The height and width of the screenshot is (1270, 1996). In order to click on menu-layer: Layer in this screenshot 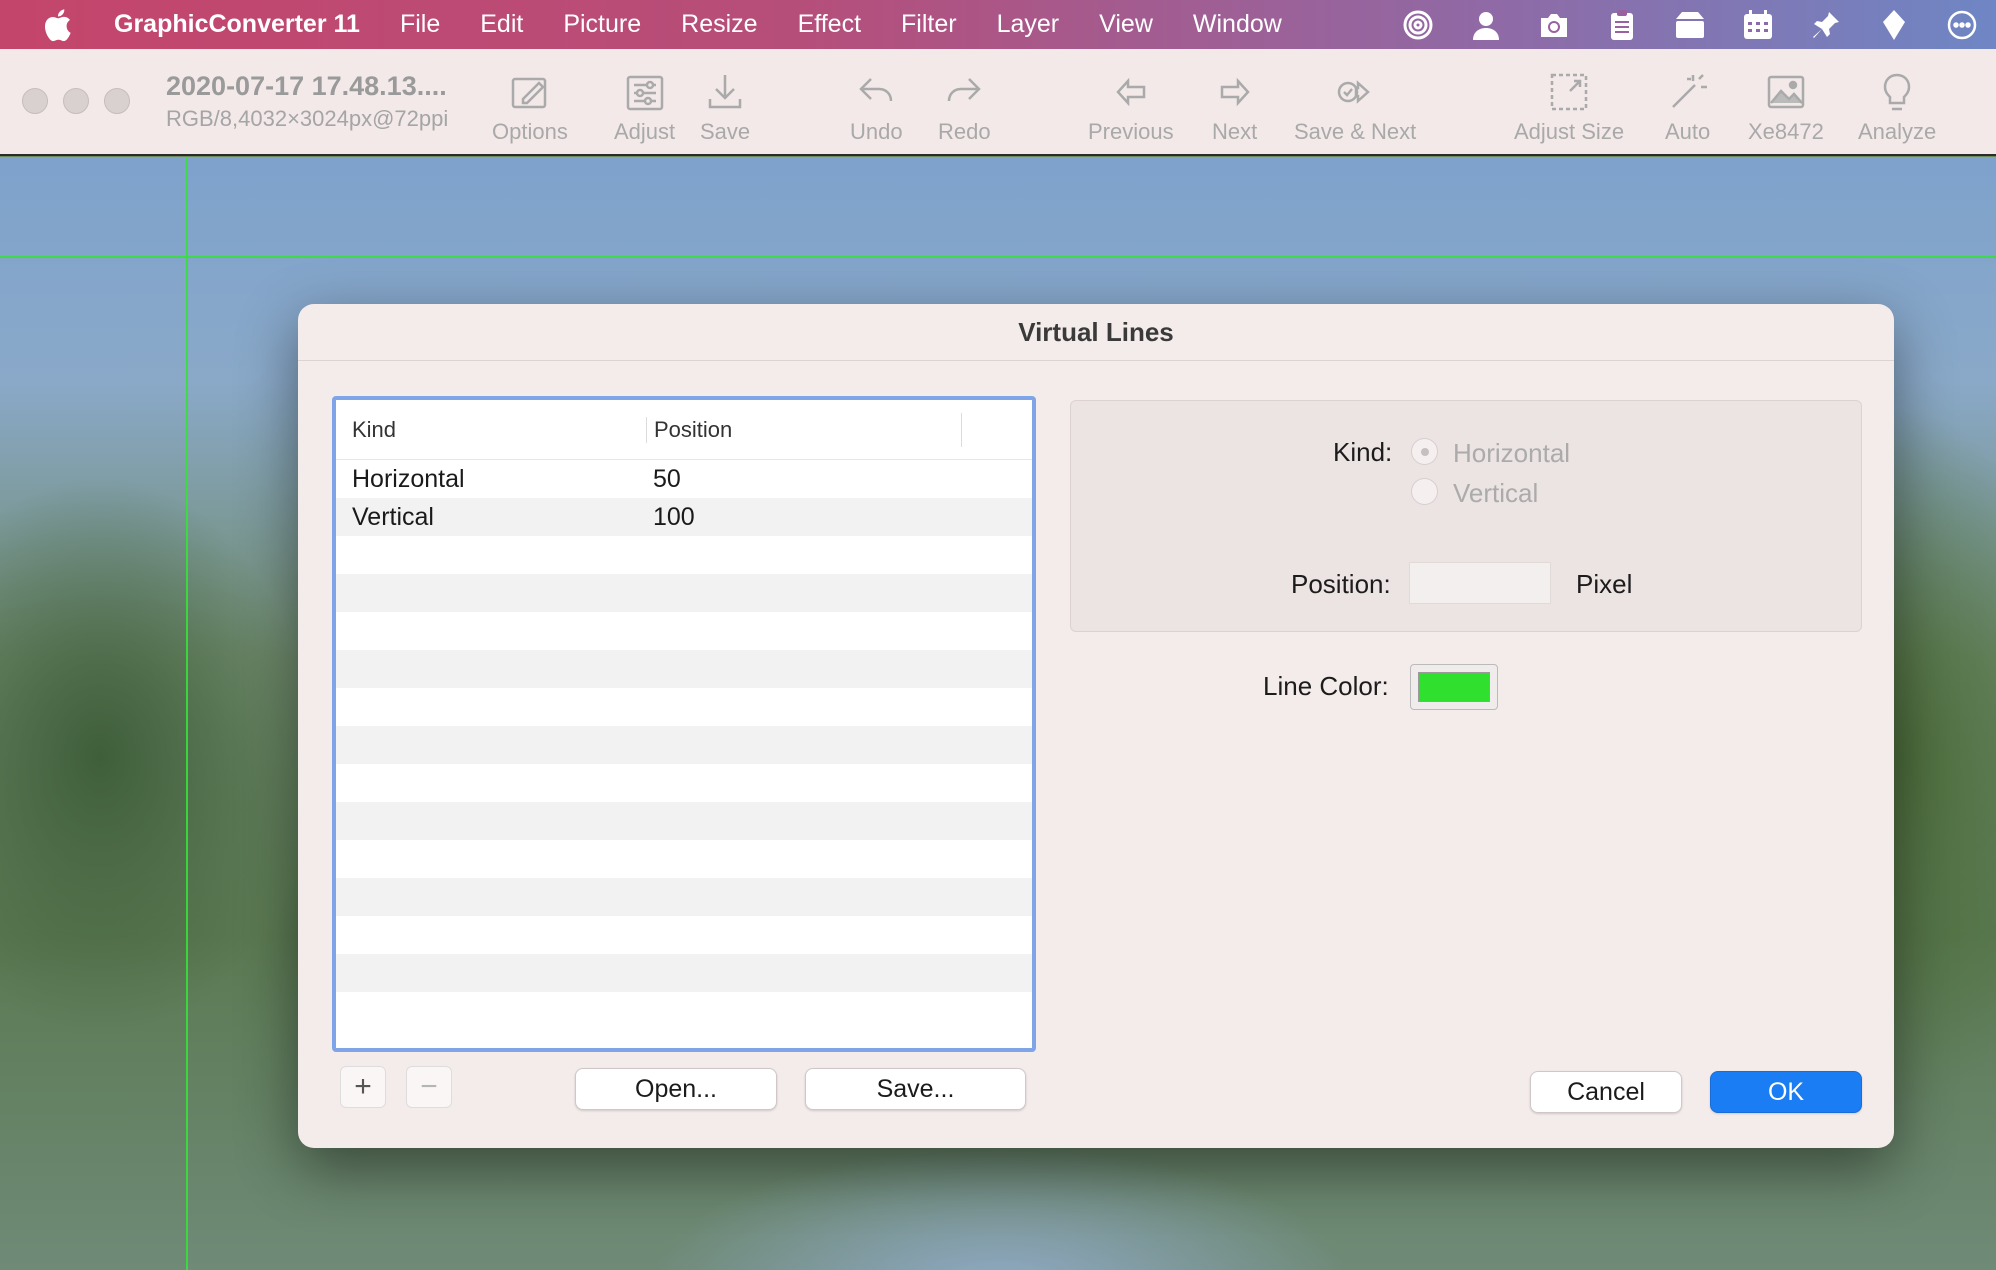, I will do `click(1028, 24)`.